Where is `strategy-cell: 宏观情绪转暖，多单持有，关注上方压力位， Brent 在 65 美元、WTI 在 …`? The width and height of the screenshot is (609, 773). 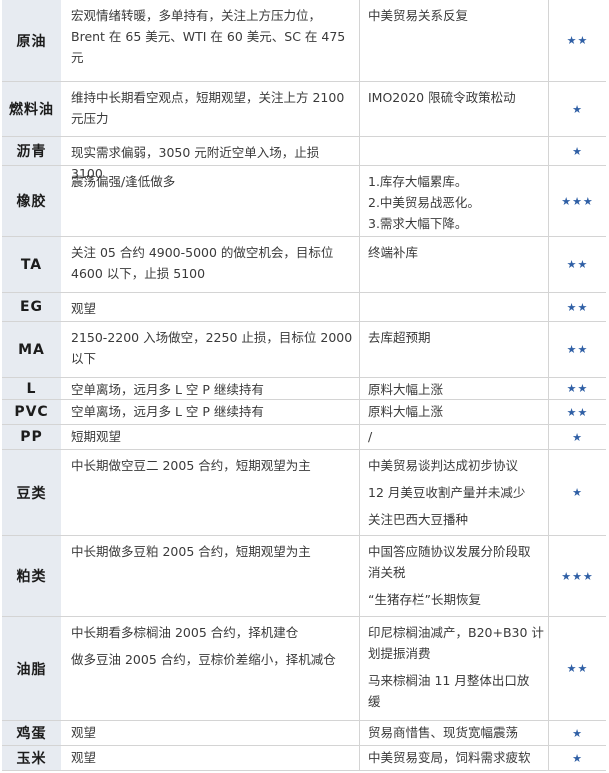
strategy-cell: 宏观情绪转暖，多单持有，关注上方压力位， Brent 在 65 美元、WTI 在 … is located at coordinates (211, 40).